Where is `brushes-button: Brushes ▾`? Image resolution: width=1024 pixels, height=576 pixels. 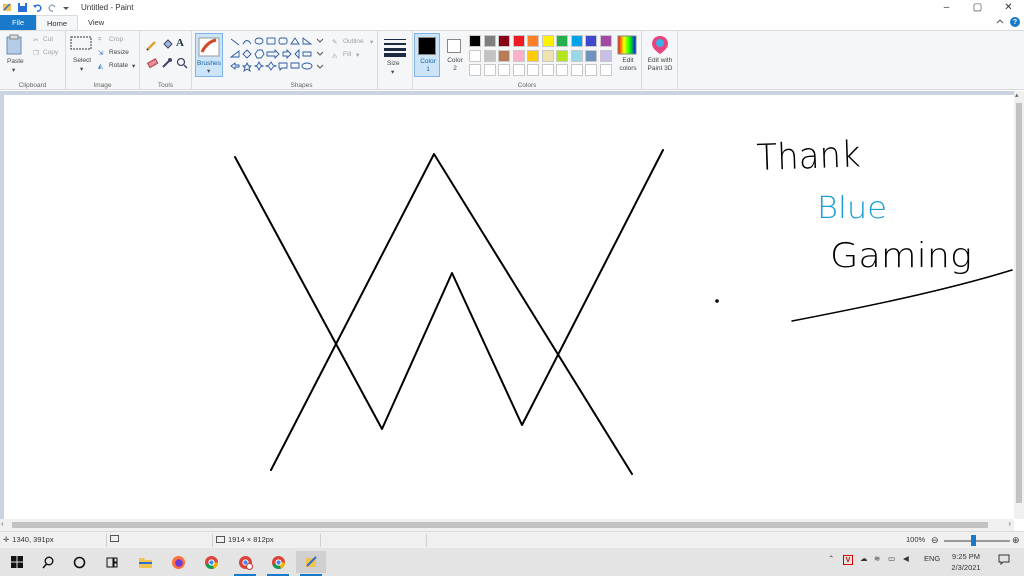 brushes-button: Brushes ▾ is located at coordinates (209, 55).